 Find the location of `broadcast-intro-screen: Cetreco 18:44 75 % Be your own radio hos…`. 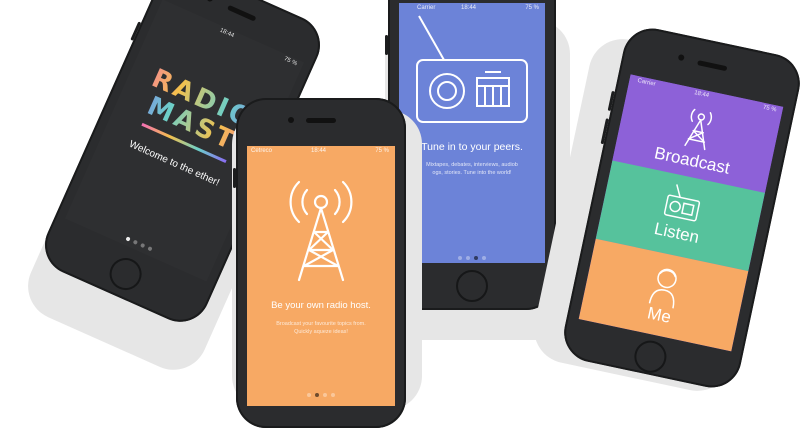

broadcast-intro-screen: Cetreco 18:44 75 % Be your own radio hos… is located at coordinates (321, 276).